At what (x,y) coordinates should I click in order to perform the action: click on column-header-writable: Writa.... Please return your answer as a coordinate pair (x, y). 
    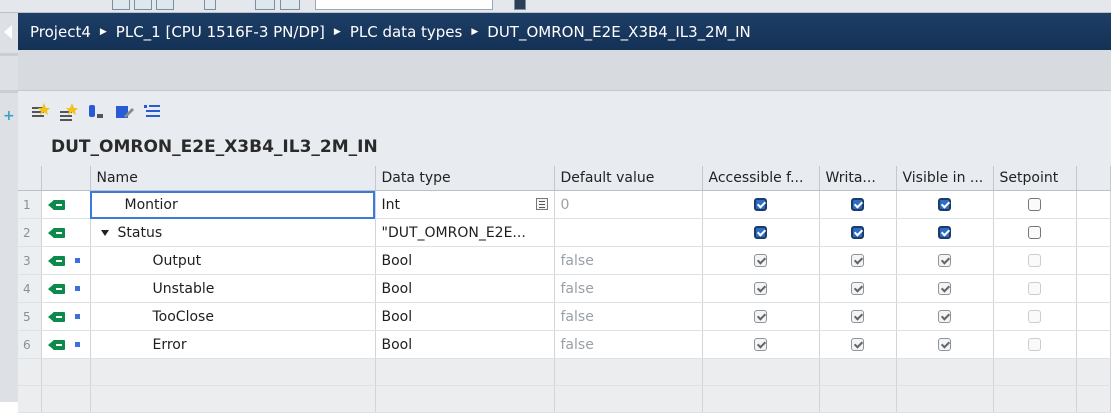
    Looking at the image, I should click on (858, 178).